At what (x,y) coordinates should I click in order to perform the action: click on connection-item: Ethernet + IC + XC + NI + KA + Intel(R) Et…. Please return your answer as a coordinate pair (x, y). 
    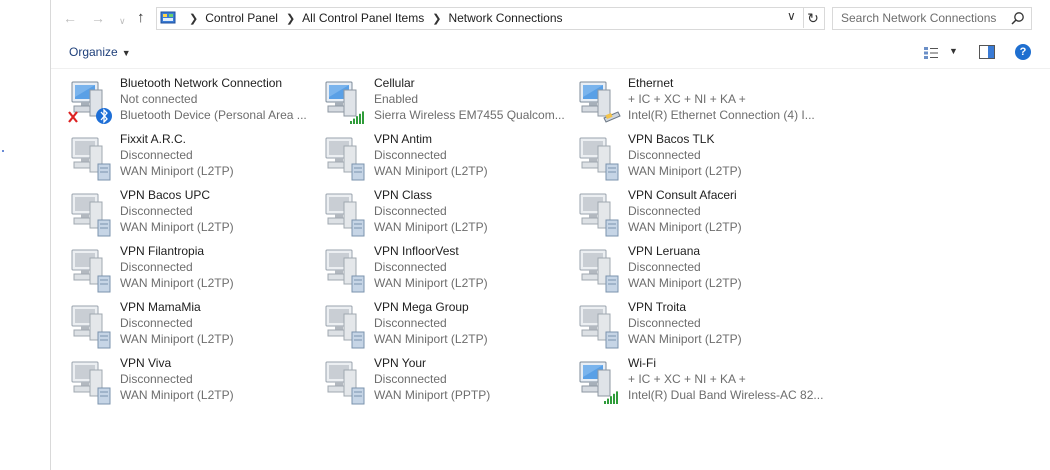
    Looking at the image, I should click on (701, 103).